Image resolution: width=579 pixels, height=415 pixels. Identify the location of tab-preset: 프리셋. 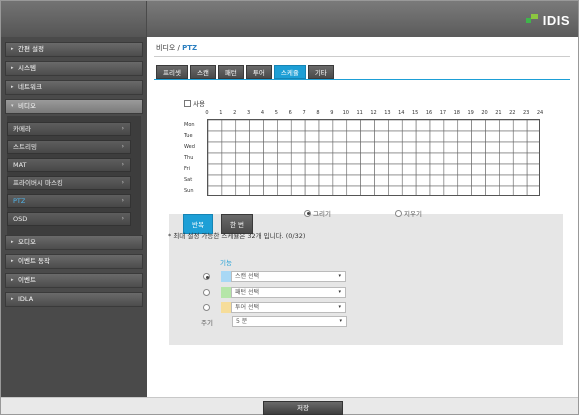
(172, 72).